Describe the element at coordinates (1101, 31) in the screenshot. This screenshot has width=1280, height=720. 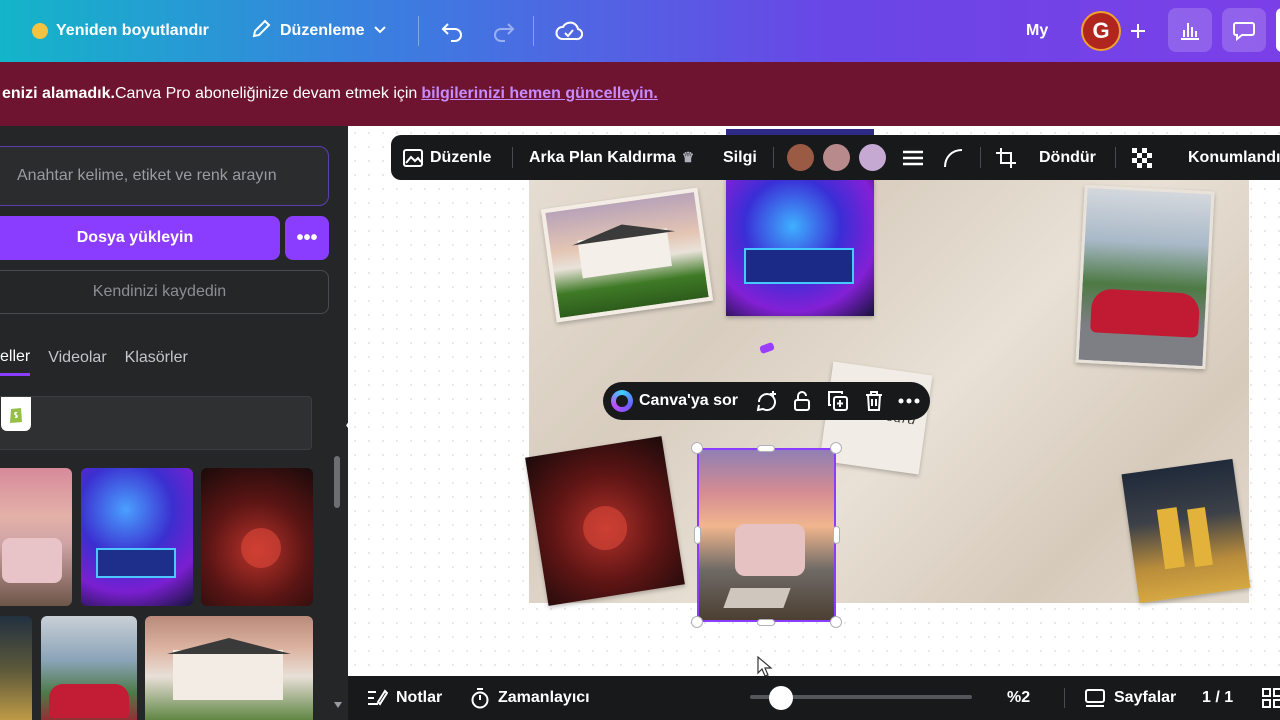
I see `avatar: G` at that location.